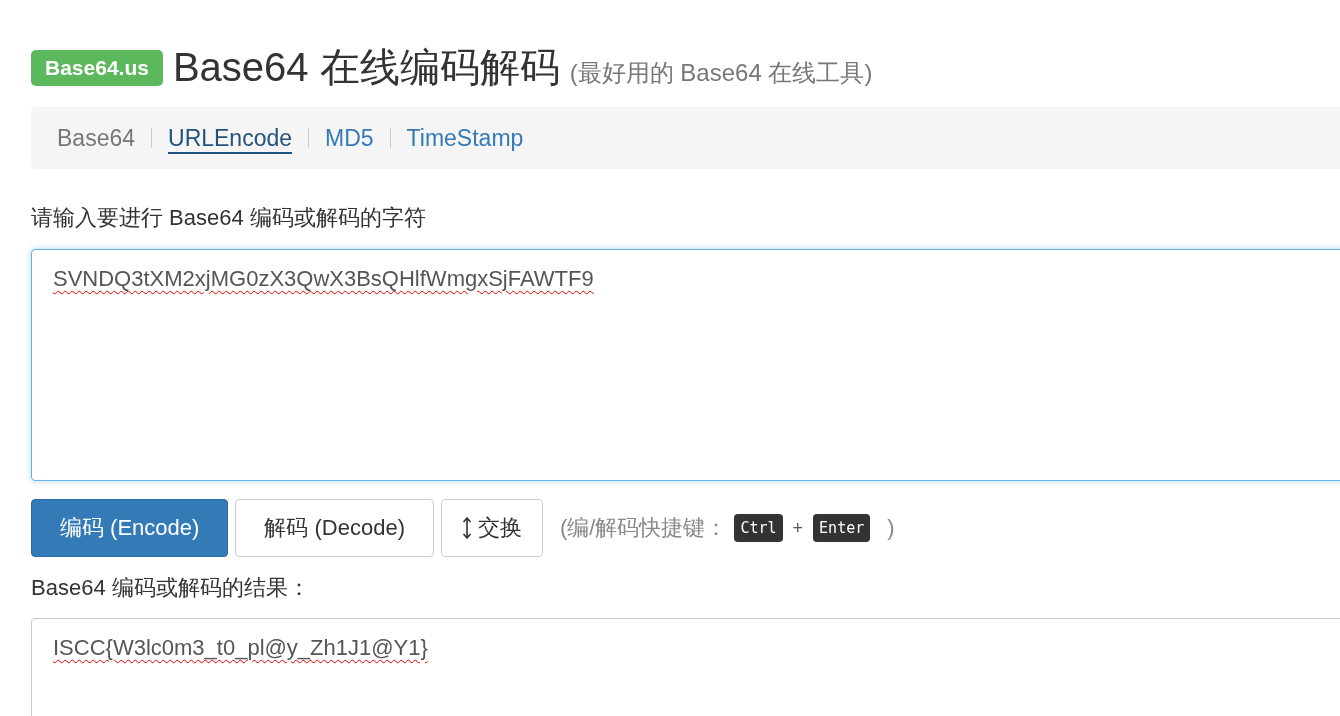 The width and height of the screenshot is (1340, 716). Describe the element at coordinates (465, 138) in the screenshot. I see `nav-link: TimeStamp` at that location.